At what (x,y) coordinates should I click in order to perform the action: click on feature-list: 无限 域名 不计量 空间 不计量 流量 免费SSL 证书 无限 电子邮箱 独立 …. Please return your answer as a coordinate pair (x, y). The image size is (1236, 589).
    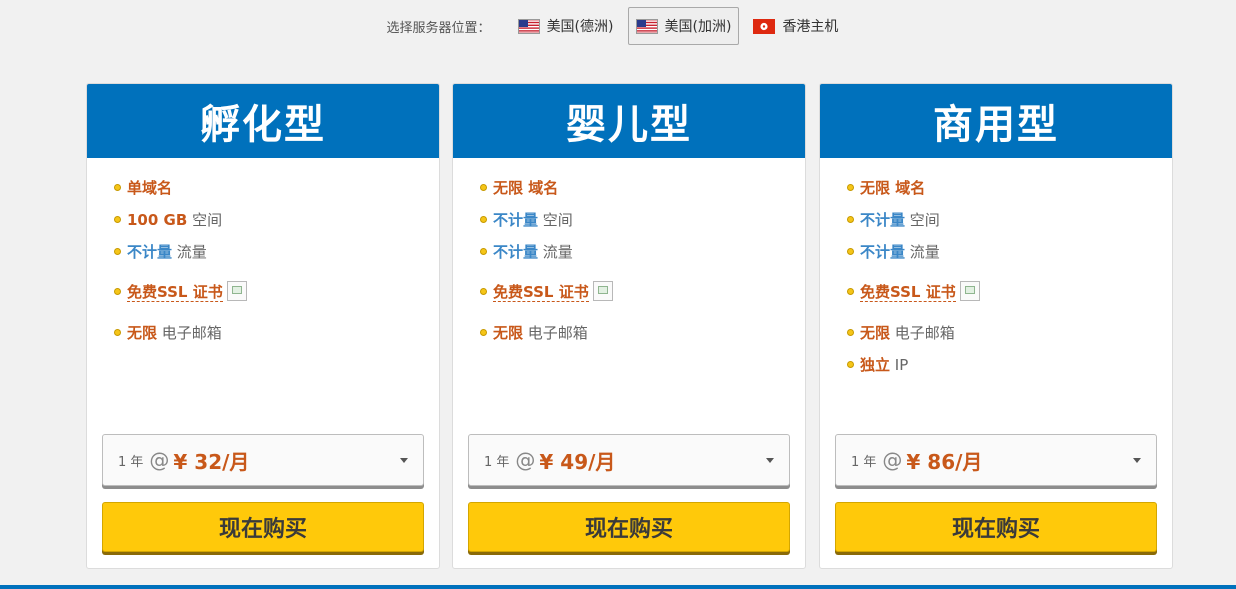
    Looking at the image, I should click on (996, 266).